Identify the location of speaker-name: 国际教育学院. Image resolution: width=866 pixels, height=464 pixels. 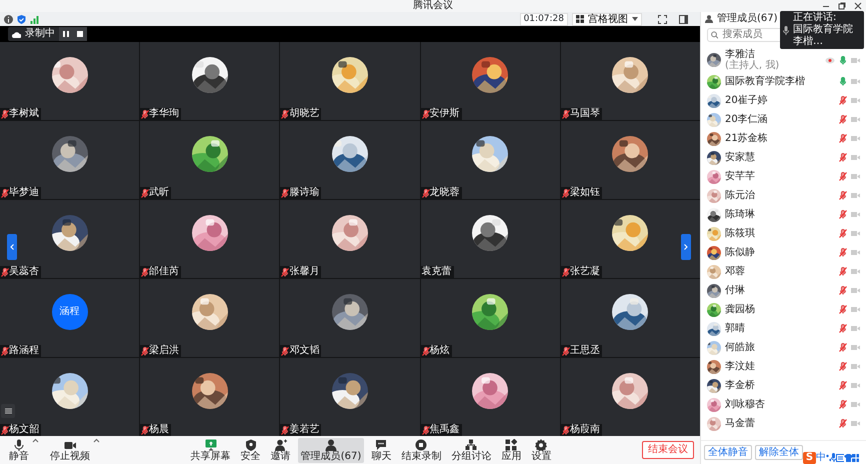
(823, 30).